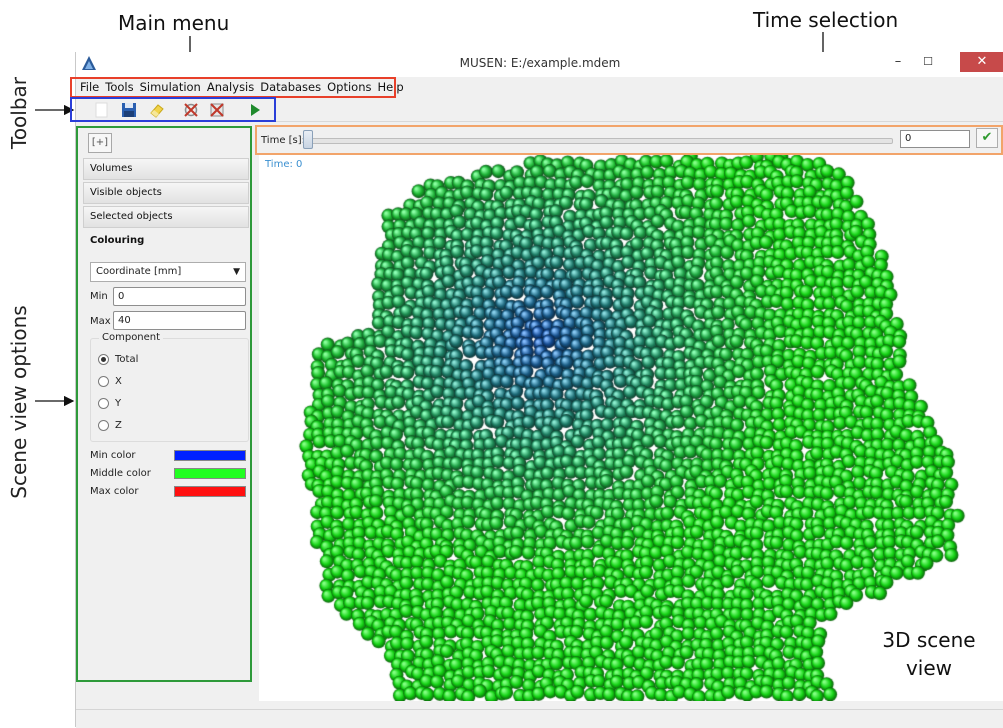 The image size is (1003, 728). What do you see at coordinates (179, 296) in the screenshot?
I see `min-field: 0` at bounding box center [179, 296].